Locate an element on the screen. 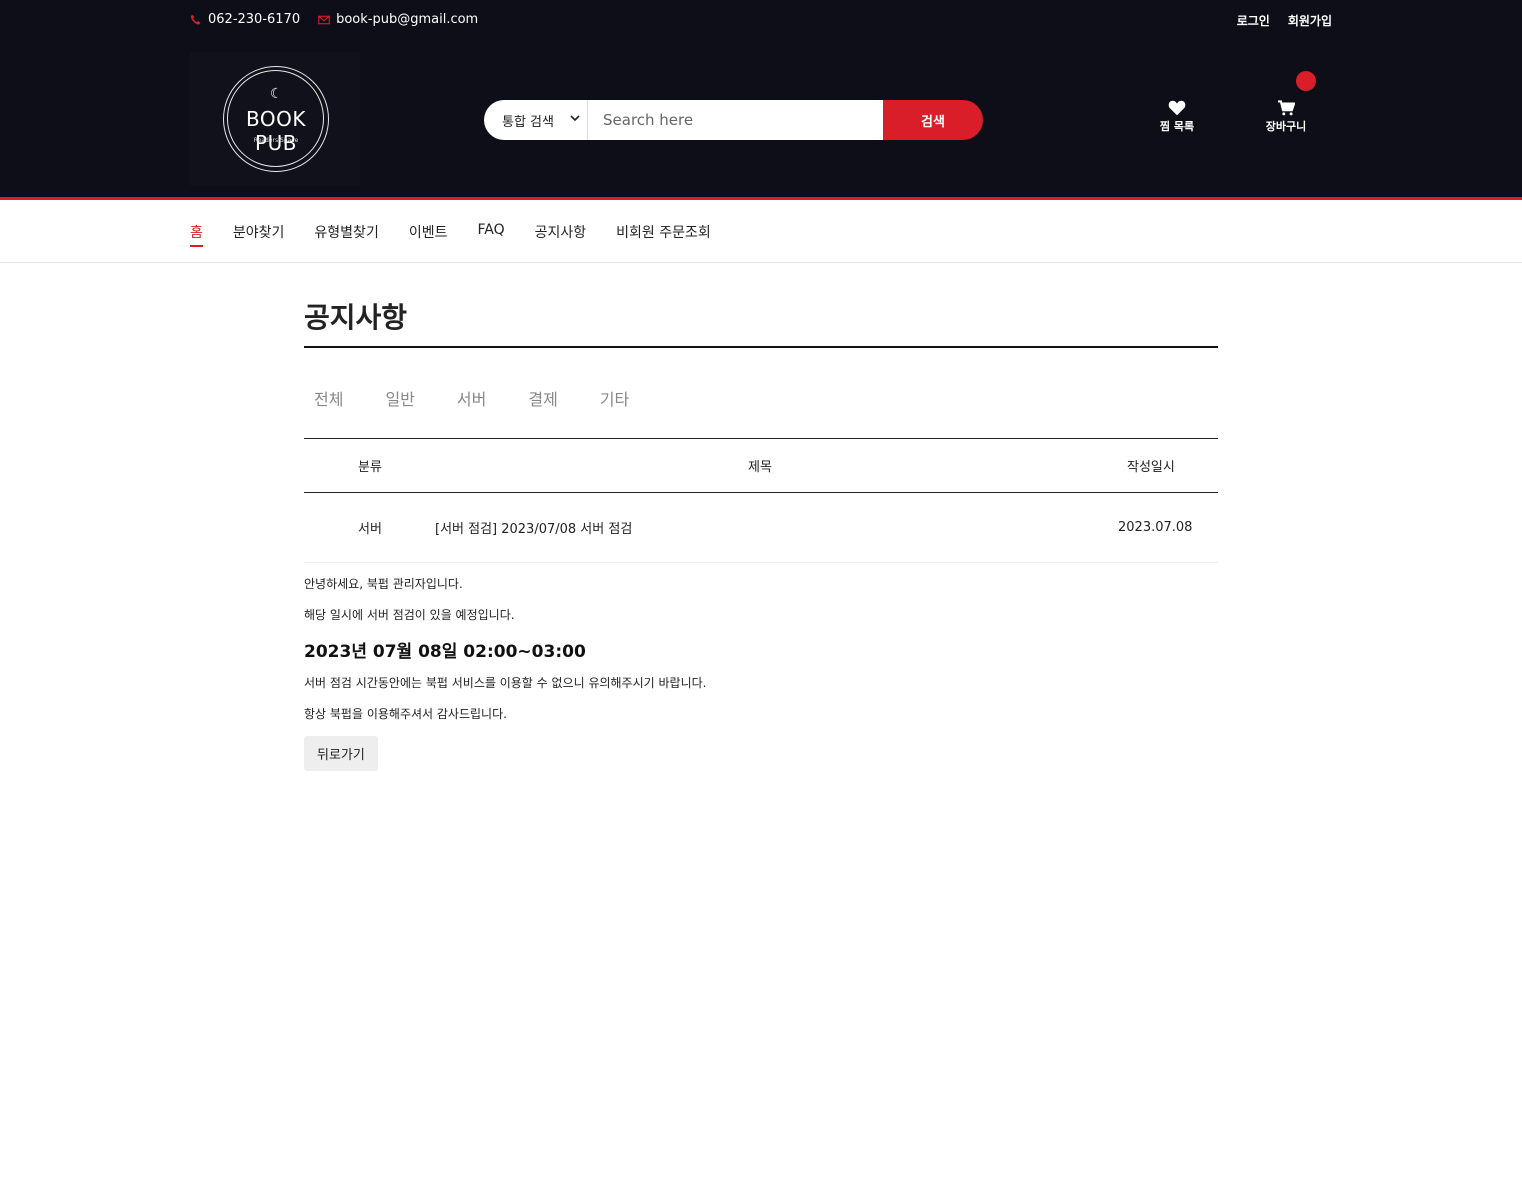 This screenshot has height=1193, width=1522. row-title: [서버 점검] 2023/07/08 서버 점검 is located at coordinates (534, 529).